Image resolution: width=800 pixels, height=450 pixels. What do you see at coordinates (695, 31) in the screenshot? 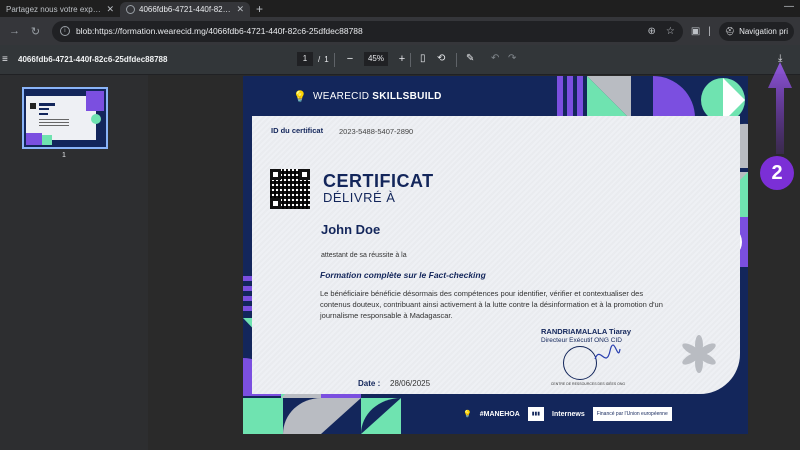
I see `extensions-icon: ▣` at bounding box center [695, 31].